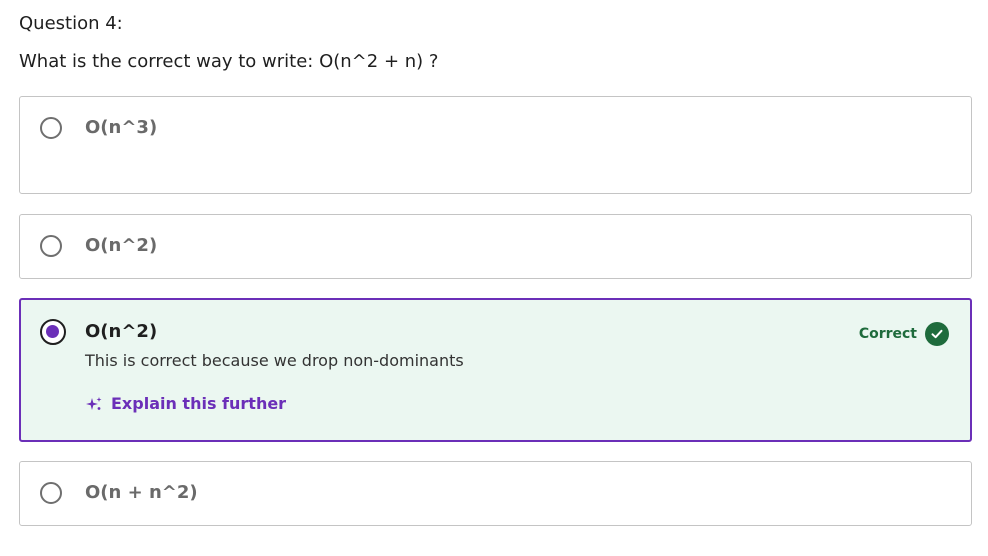  I want to click on option-label: O(n + n^2), so click(141, 492).